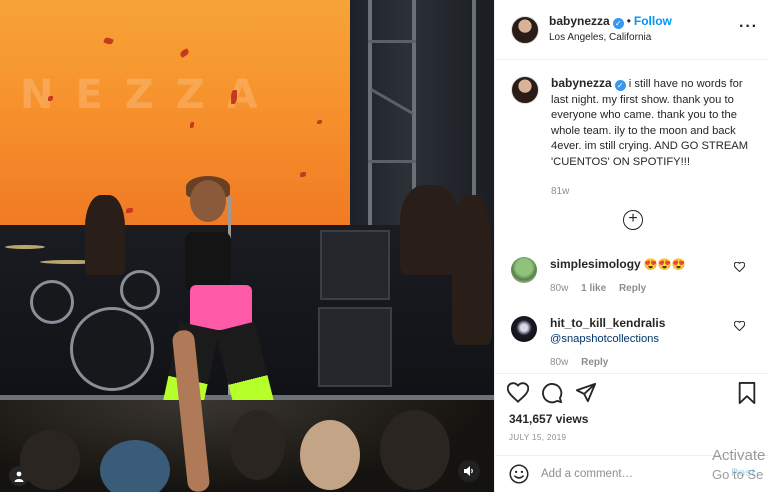 This screenshot has height=492, width=768. Describe the element at coordinates (579, 21) in the screenshot. I see `header-username: babynezza` at that location.